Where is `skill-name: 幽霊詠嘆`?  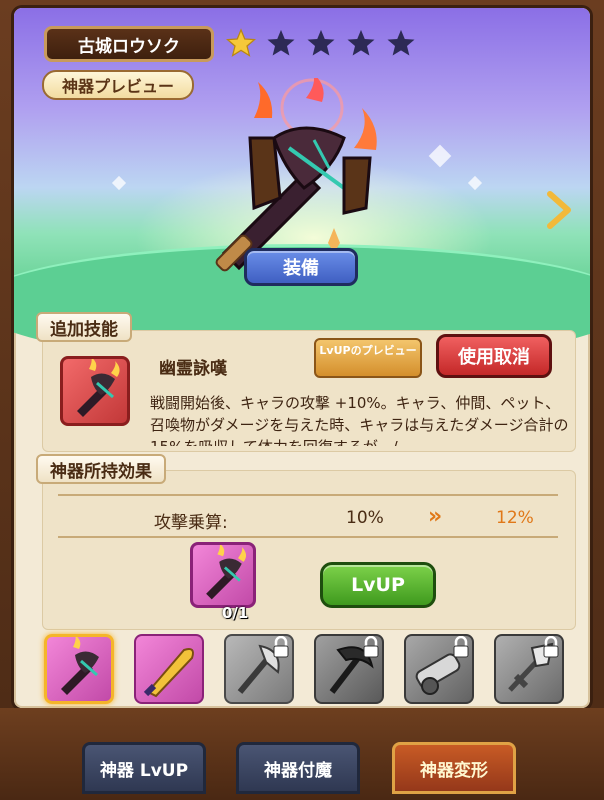
skill-name: 幽霊詠嘆 is located at coordinates (193, 369).